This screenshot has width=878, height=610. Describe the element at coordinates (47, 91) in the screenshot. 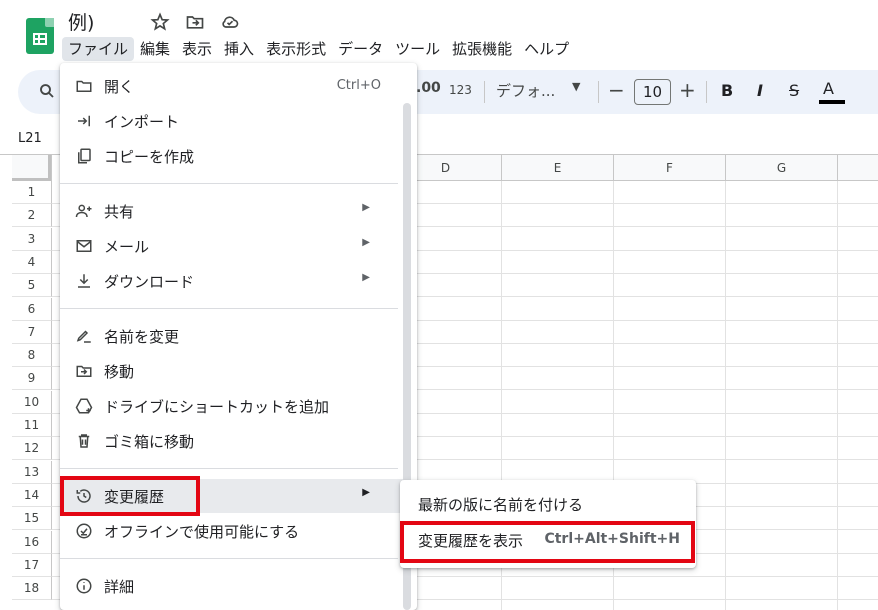

I see `search-icon` at that location.